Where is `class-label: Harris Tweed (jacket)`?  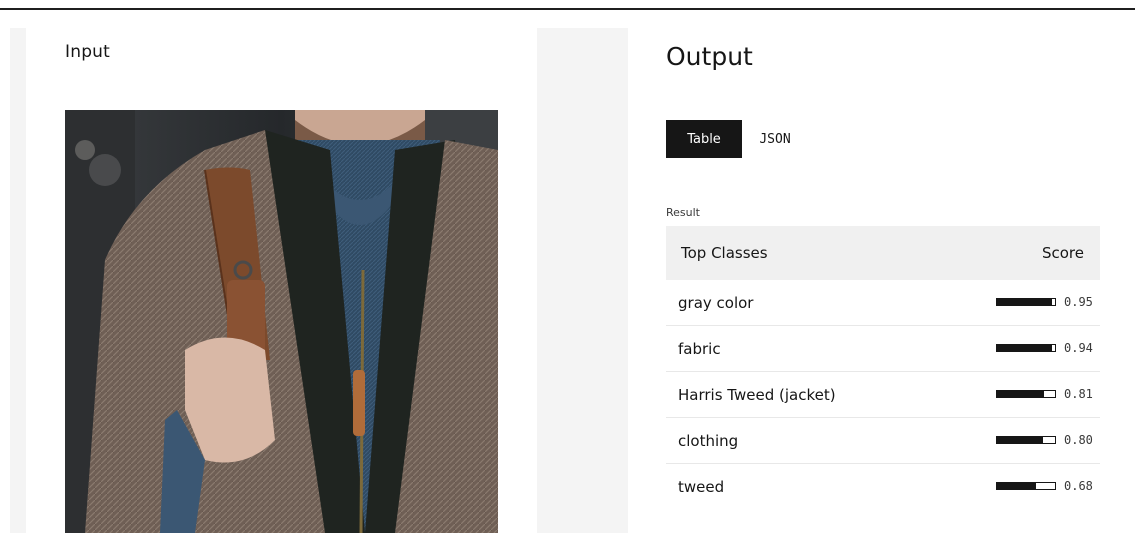 class-label: Harris Tweed (jacket) is located at coordinates (757, 395).